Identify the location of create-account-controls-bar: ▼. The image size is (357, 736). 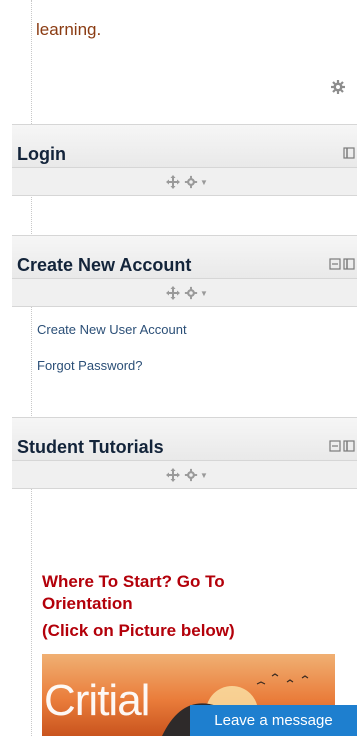
(184, 293).